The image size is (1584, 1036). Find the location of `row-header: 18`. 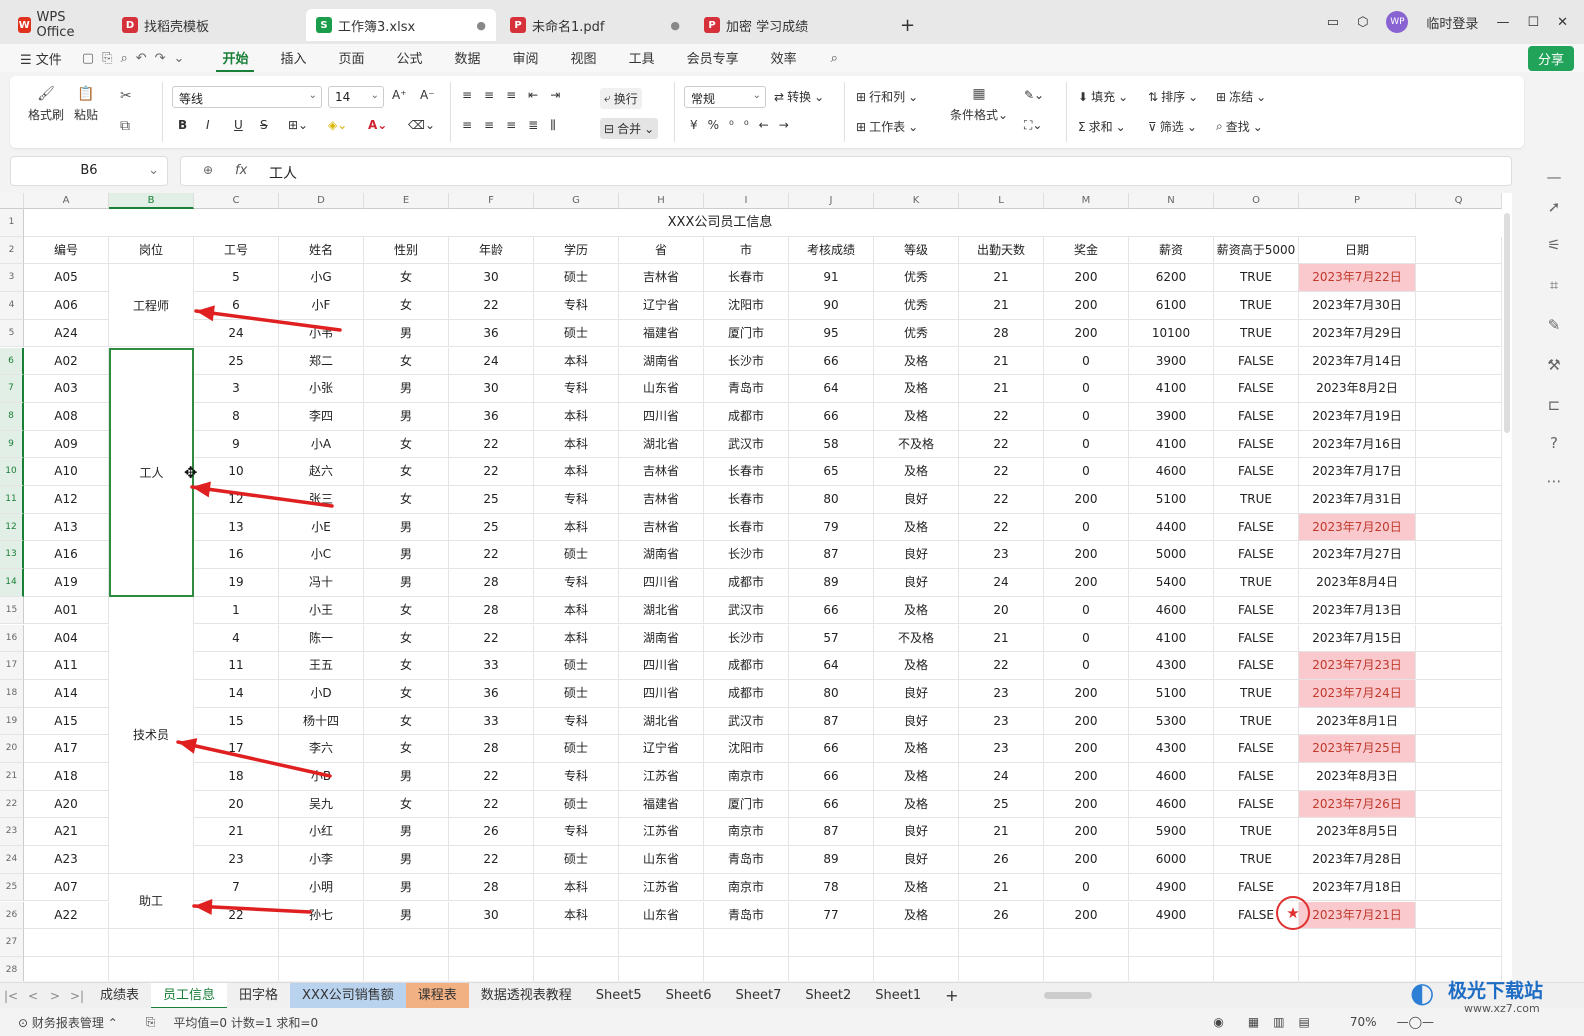

row-header: 18 is located at coordinates (12, 693).